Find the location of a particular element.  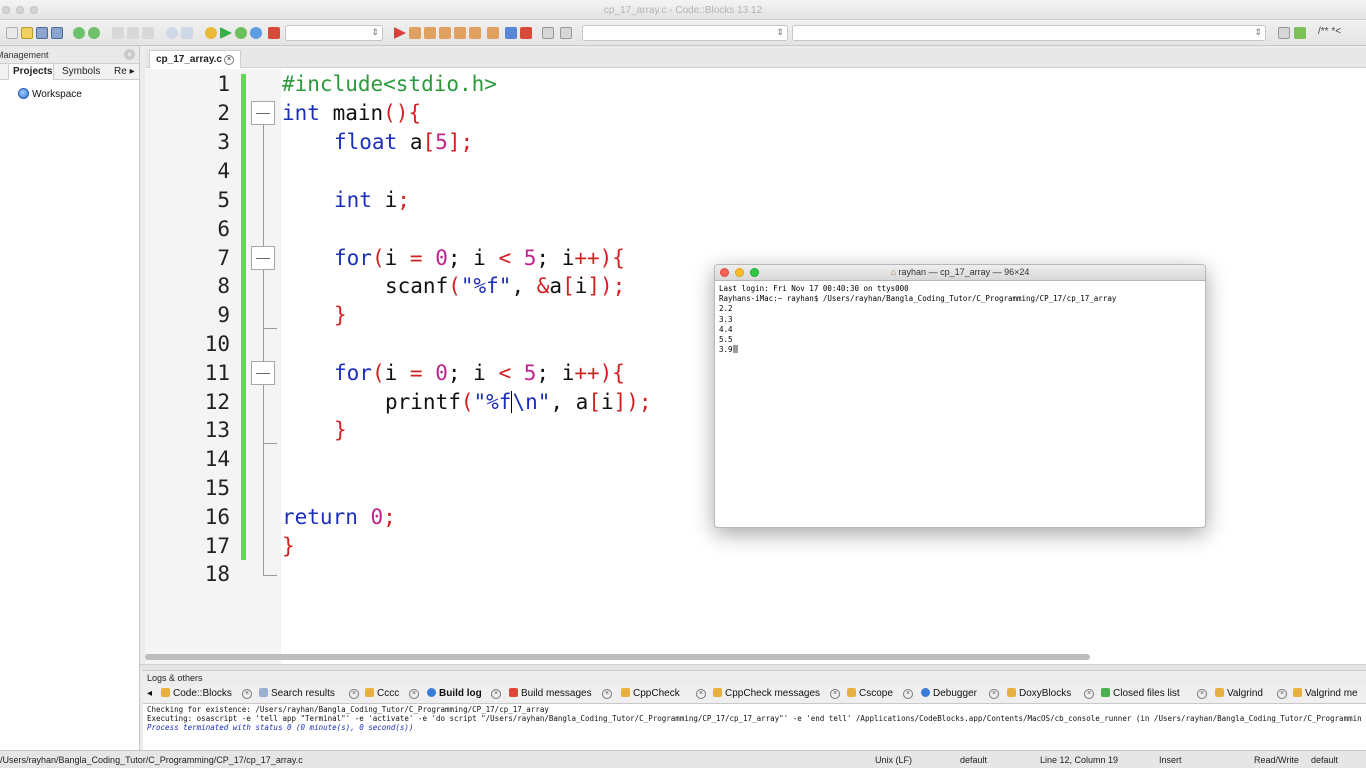

redo-icon is located at coordinates (94, 33).